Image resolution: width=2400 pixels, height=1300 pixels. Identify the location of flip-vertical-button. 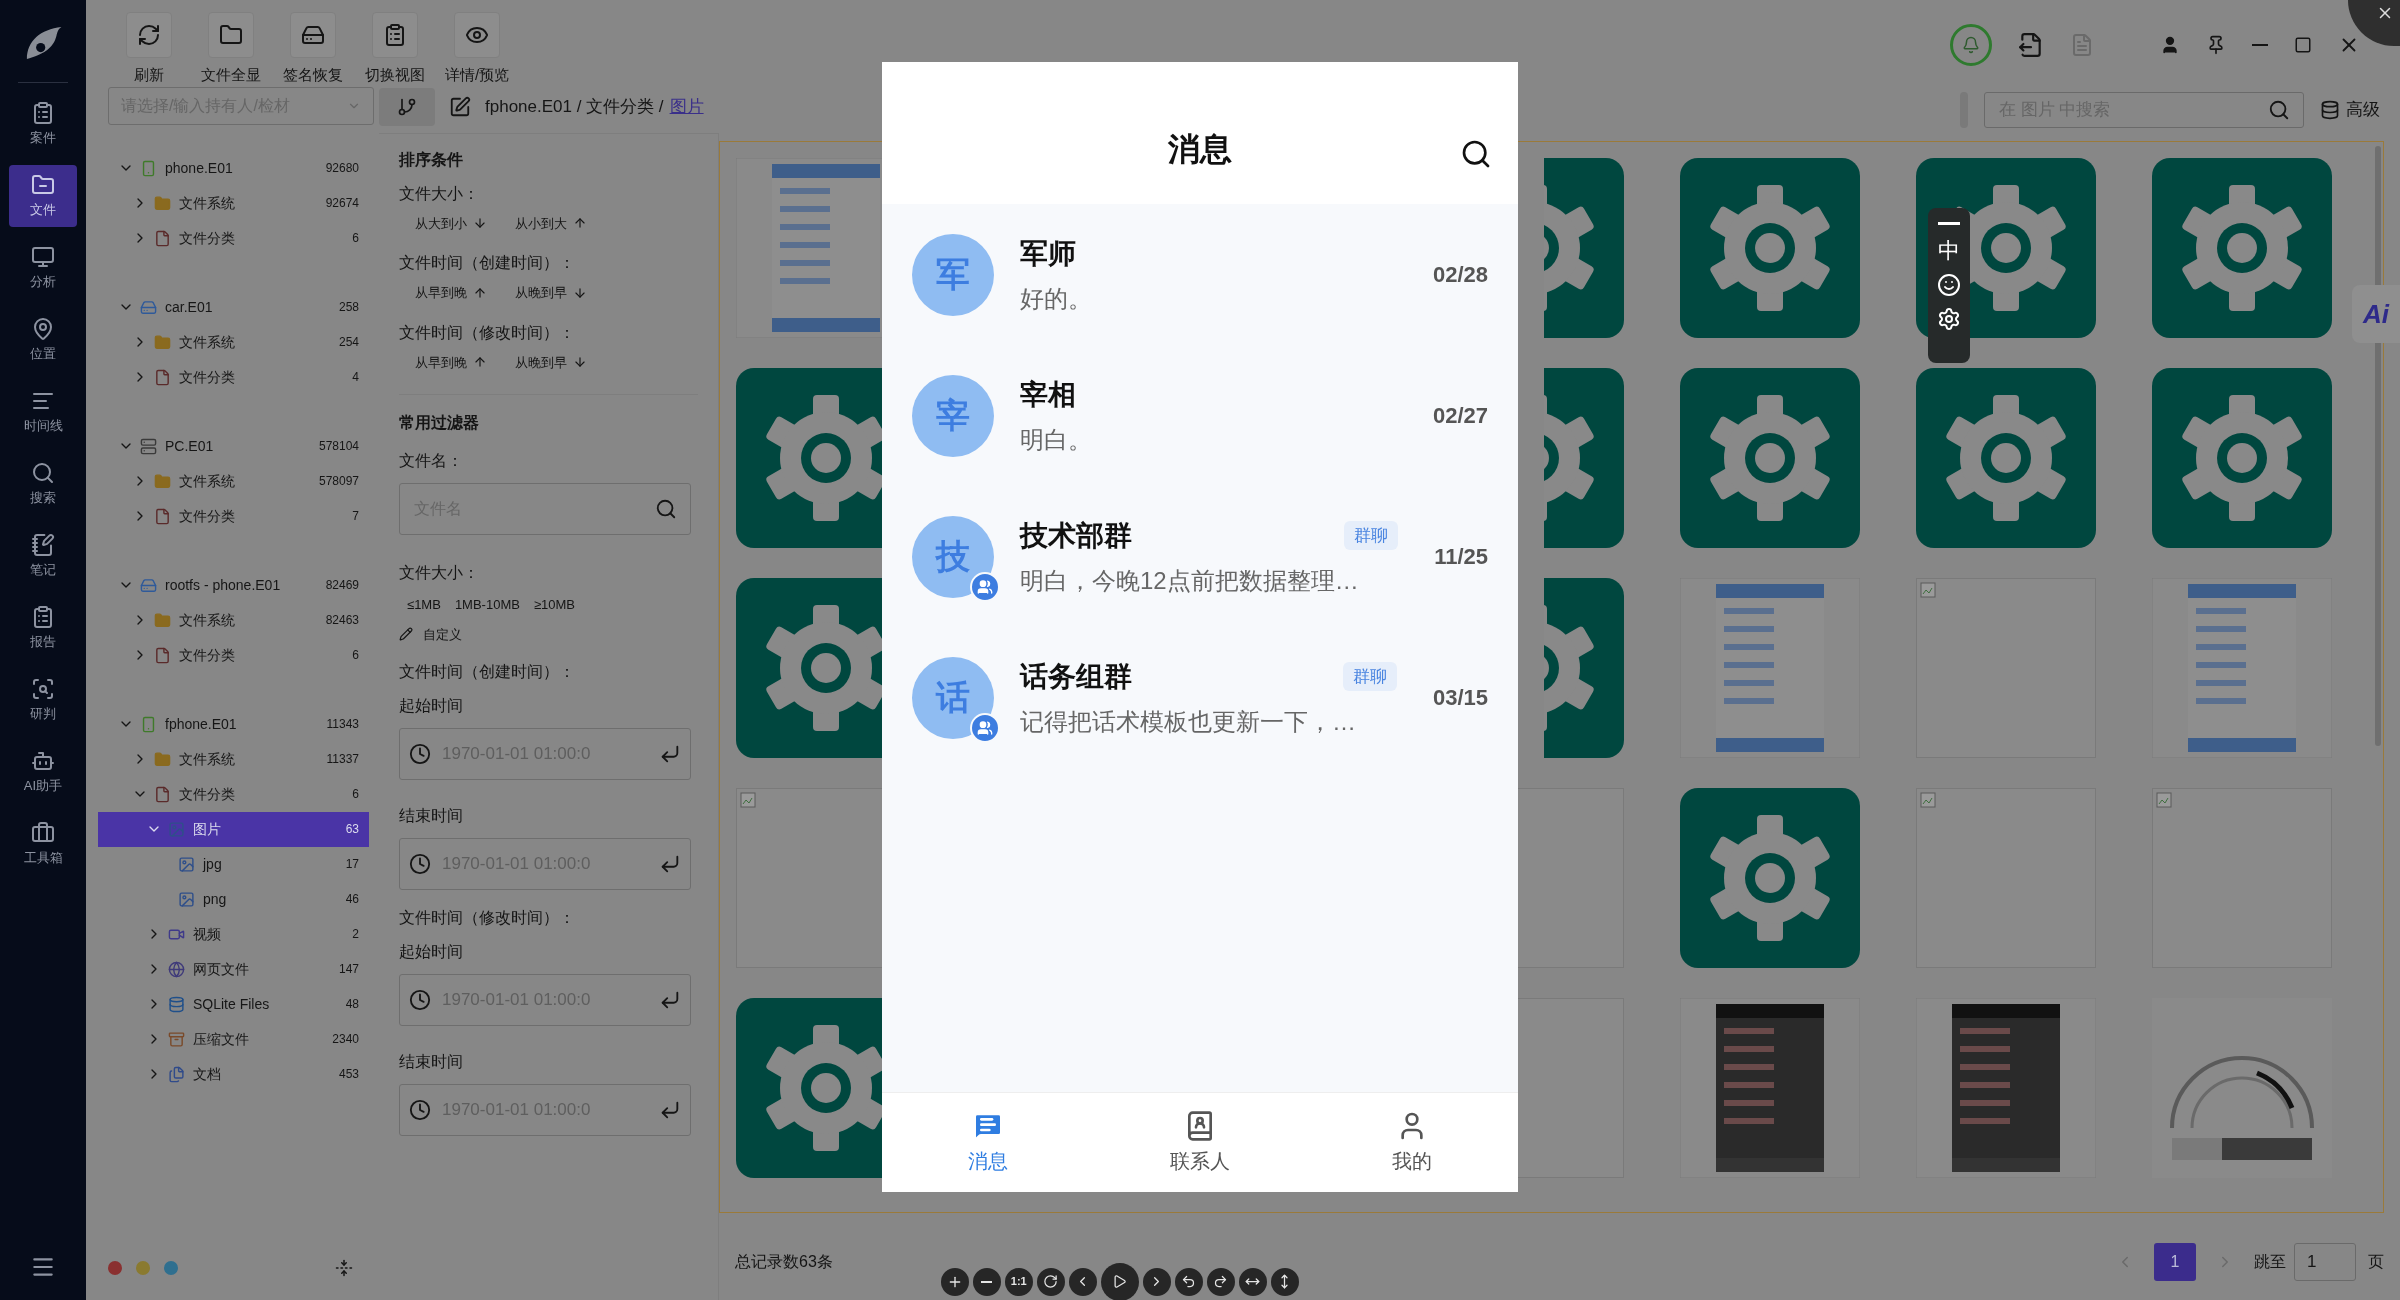
(1284, 1281).